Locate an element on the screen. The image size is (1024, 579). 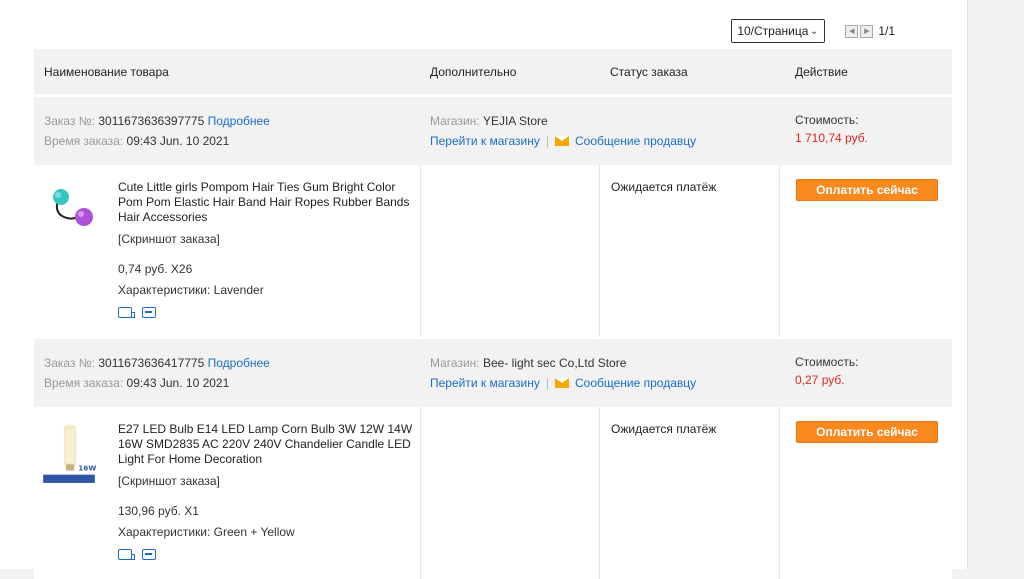
per-page-select: 10/Страница ⌄ is located at coordinates (778, 31).